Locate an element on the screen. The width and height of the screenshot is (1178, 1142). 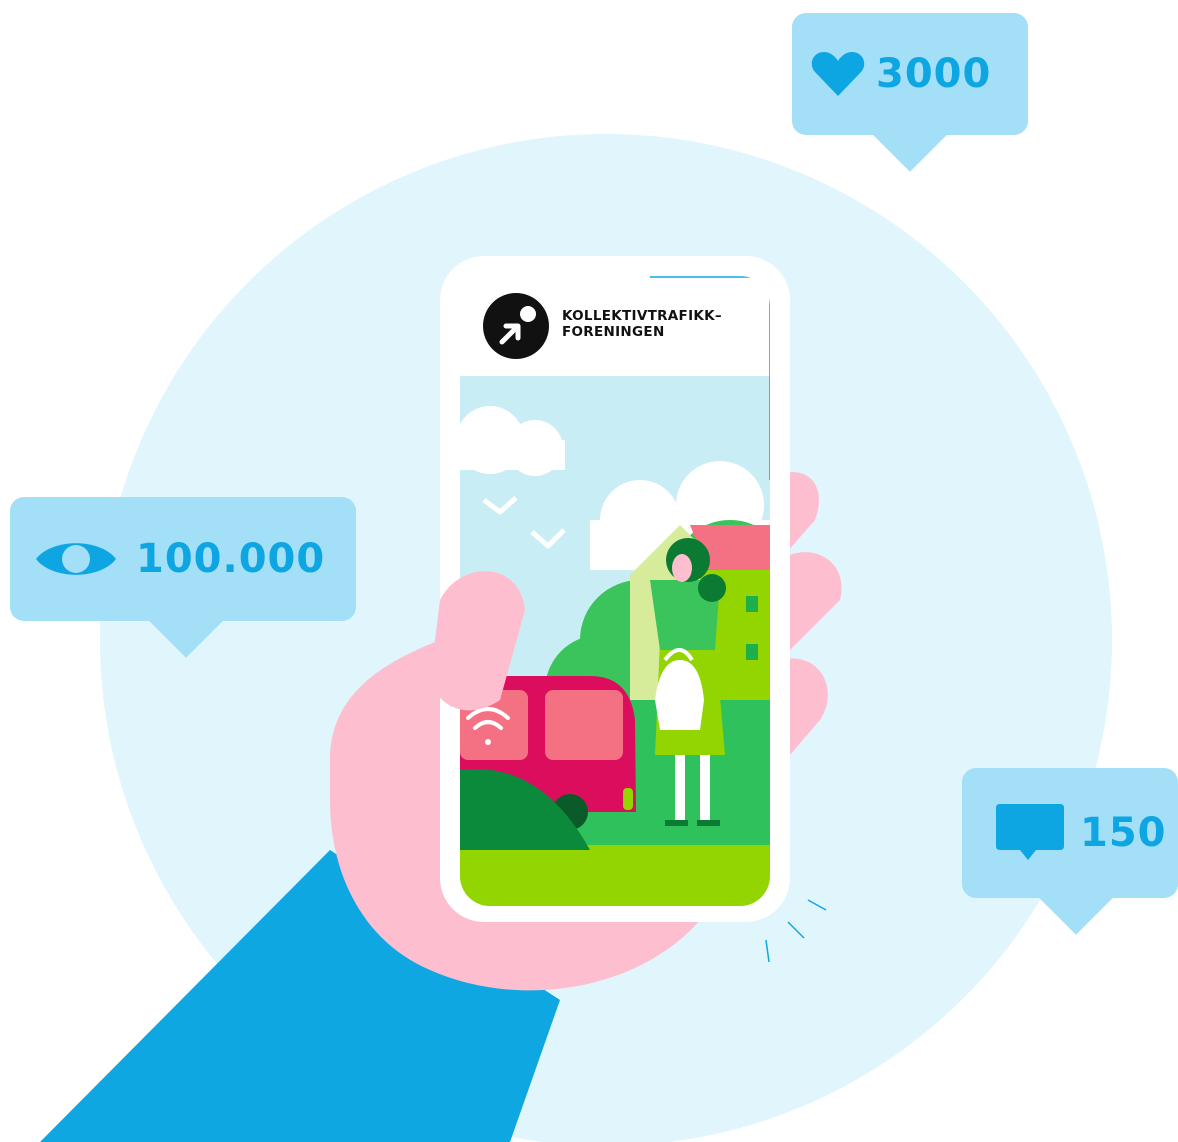
logo-text: KOLLEKTIVTRAFIKK– FORENINGEN is located at coordinates (642, 324).